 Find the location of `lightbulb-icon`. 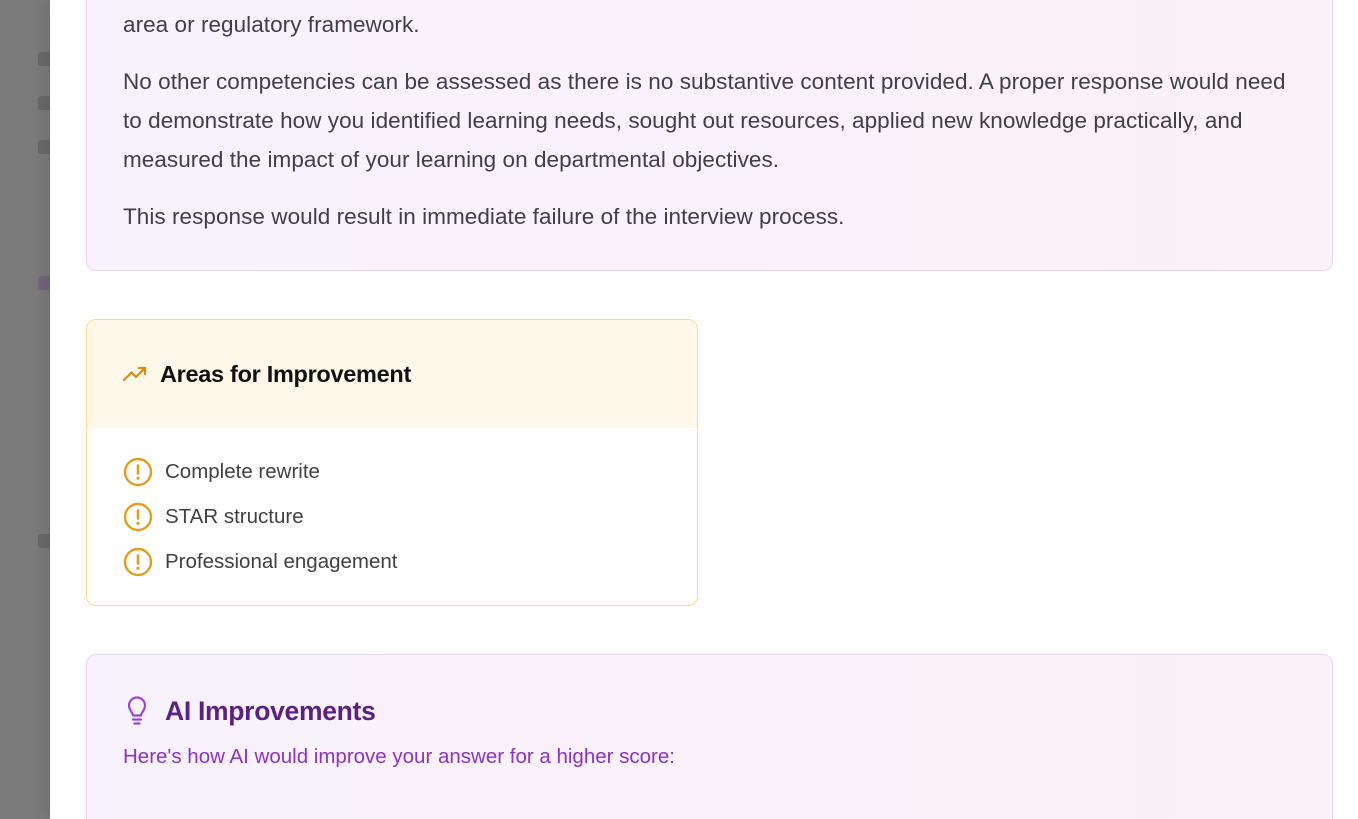

lightbulb-icon is located at coordinates (137, 710).